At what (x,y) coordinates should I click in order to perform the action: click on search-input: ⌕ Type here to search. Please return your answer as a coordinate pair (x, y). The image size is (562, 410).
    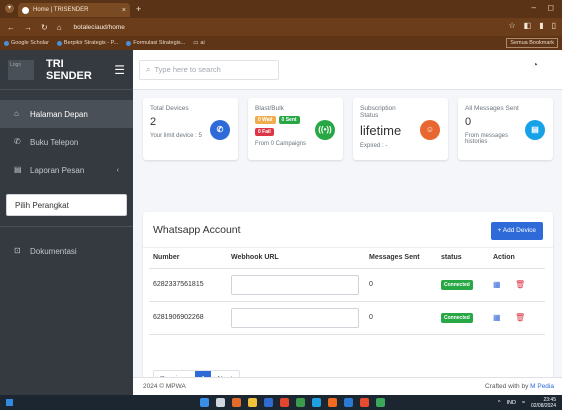
    Looking at the image, I should click on (209, 69).